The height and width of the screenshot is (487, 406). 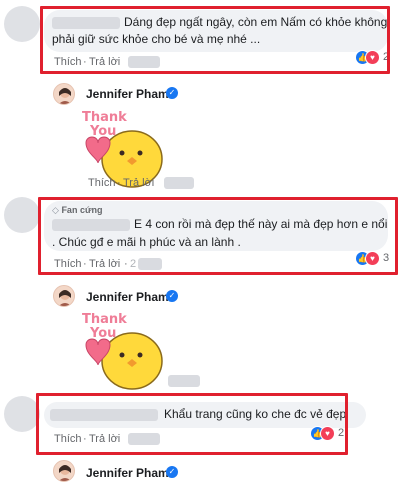 I want to click on thank-you-sticker: Thank You, so click(x=122, y=351).